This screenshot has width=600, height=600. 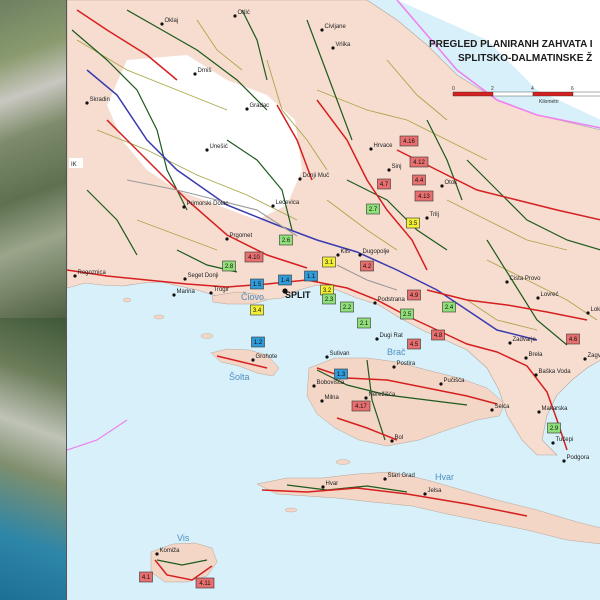 What do you see at coordinates (361, 406) in the screenshot?
I see `project-badge-4-17: 4.17` at bounding box center [361, 406].